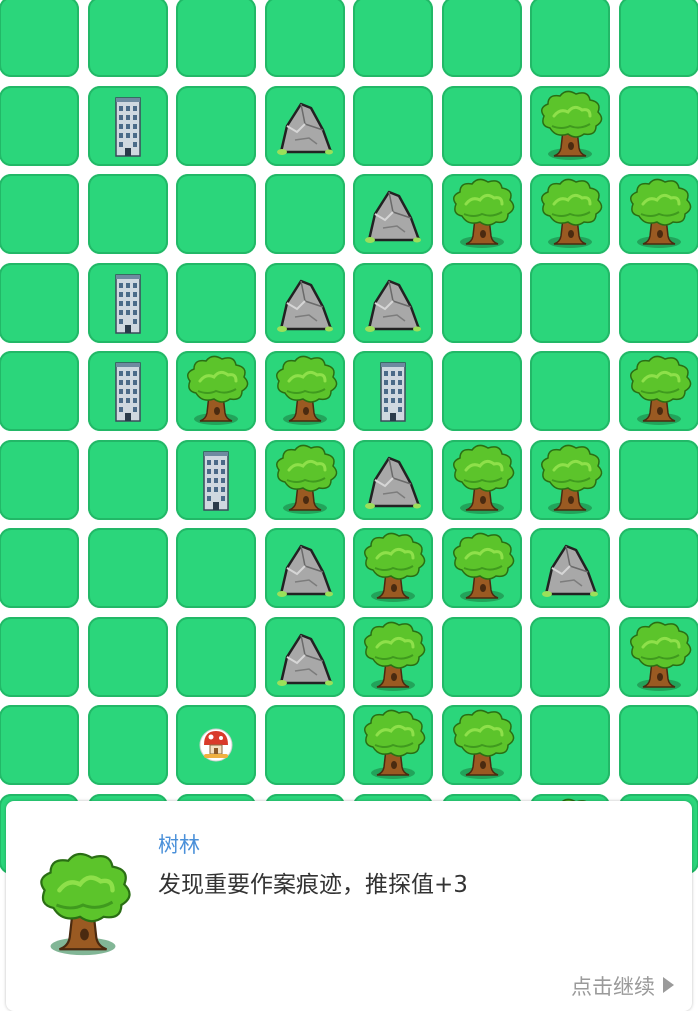 This screenshot has height=1011, width=698. I want to click on dialog-title: 树林, so click(179, 844).